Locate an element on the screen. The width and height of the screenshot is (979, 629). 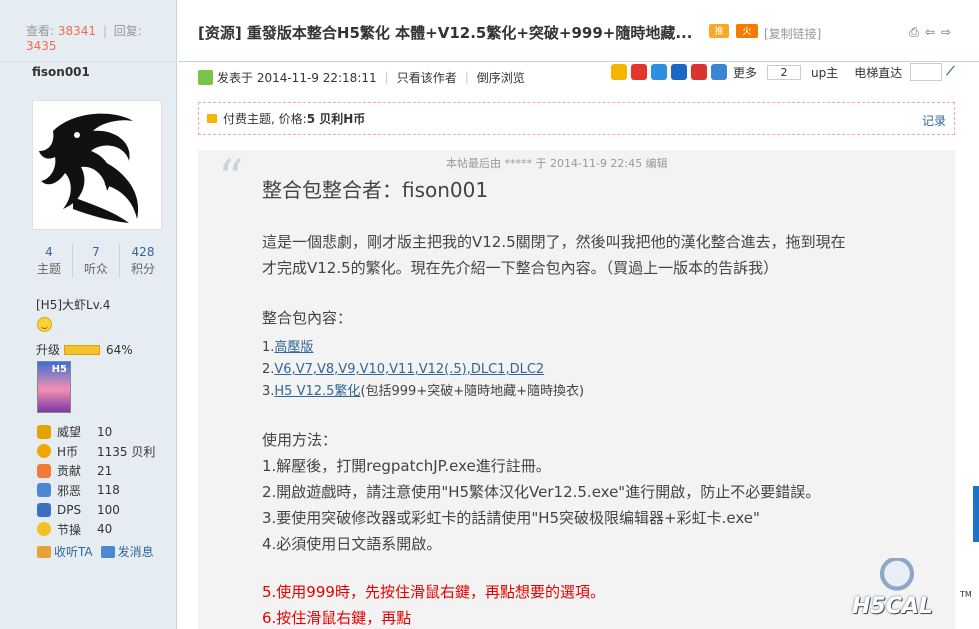
count-listeners: 7 听众 is located at coordinates (96, 261).